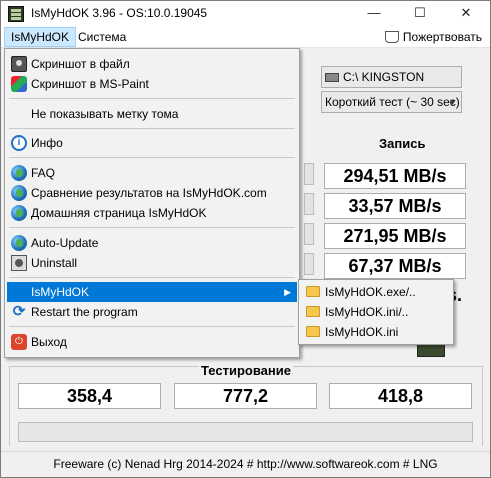 This screenshot has height=478, width=491. Describe the element at coordinates (119, 213) in the screenshot. I see `menu-item-label: Домашняя страница IsMyHdOK` at that location.